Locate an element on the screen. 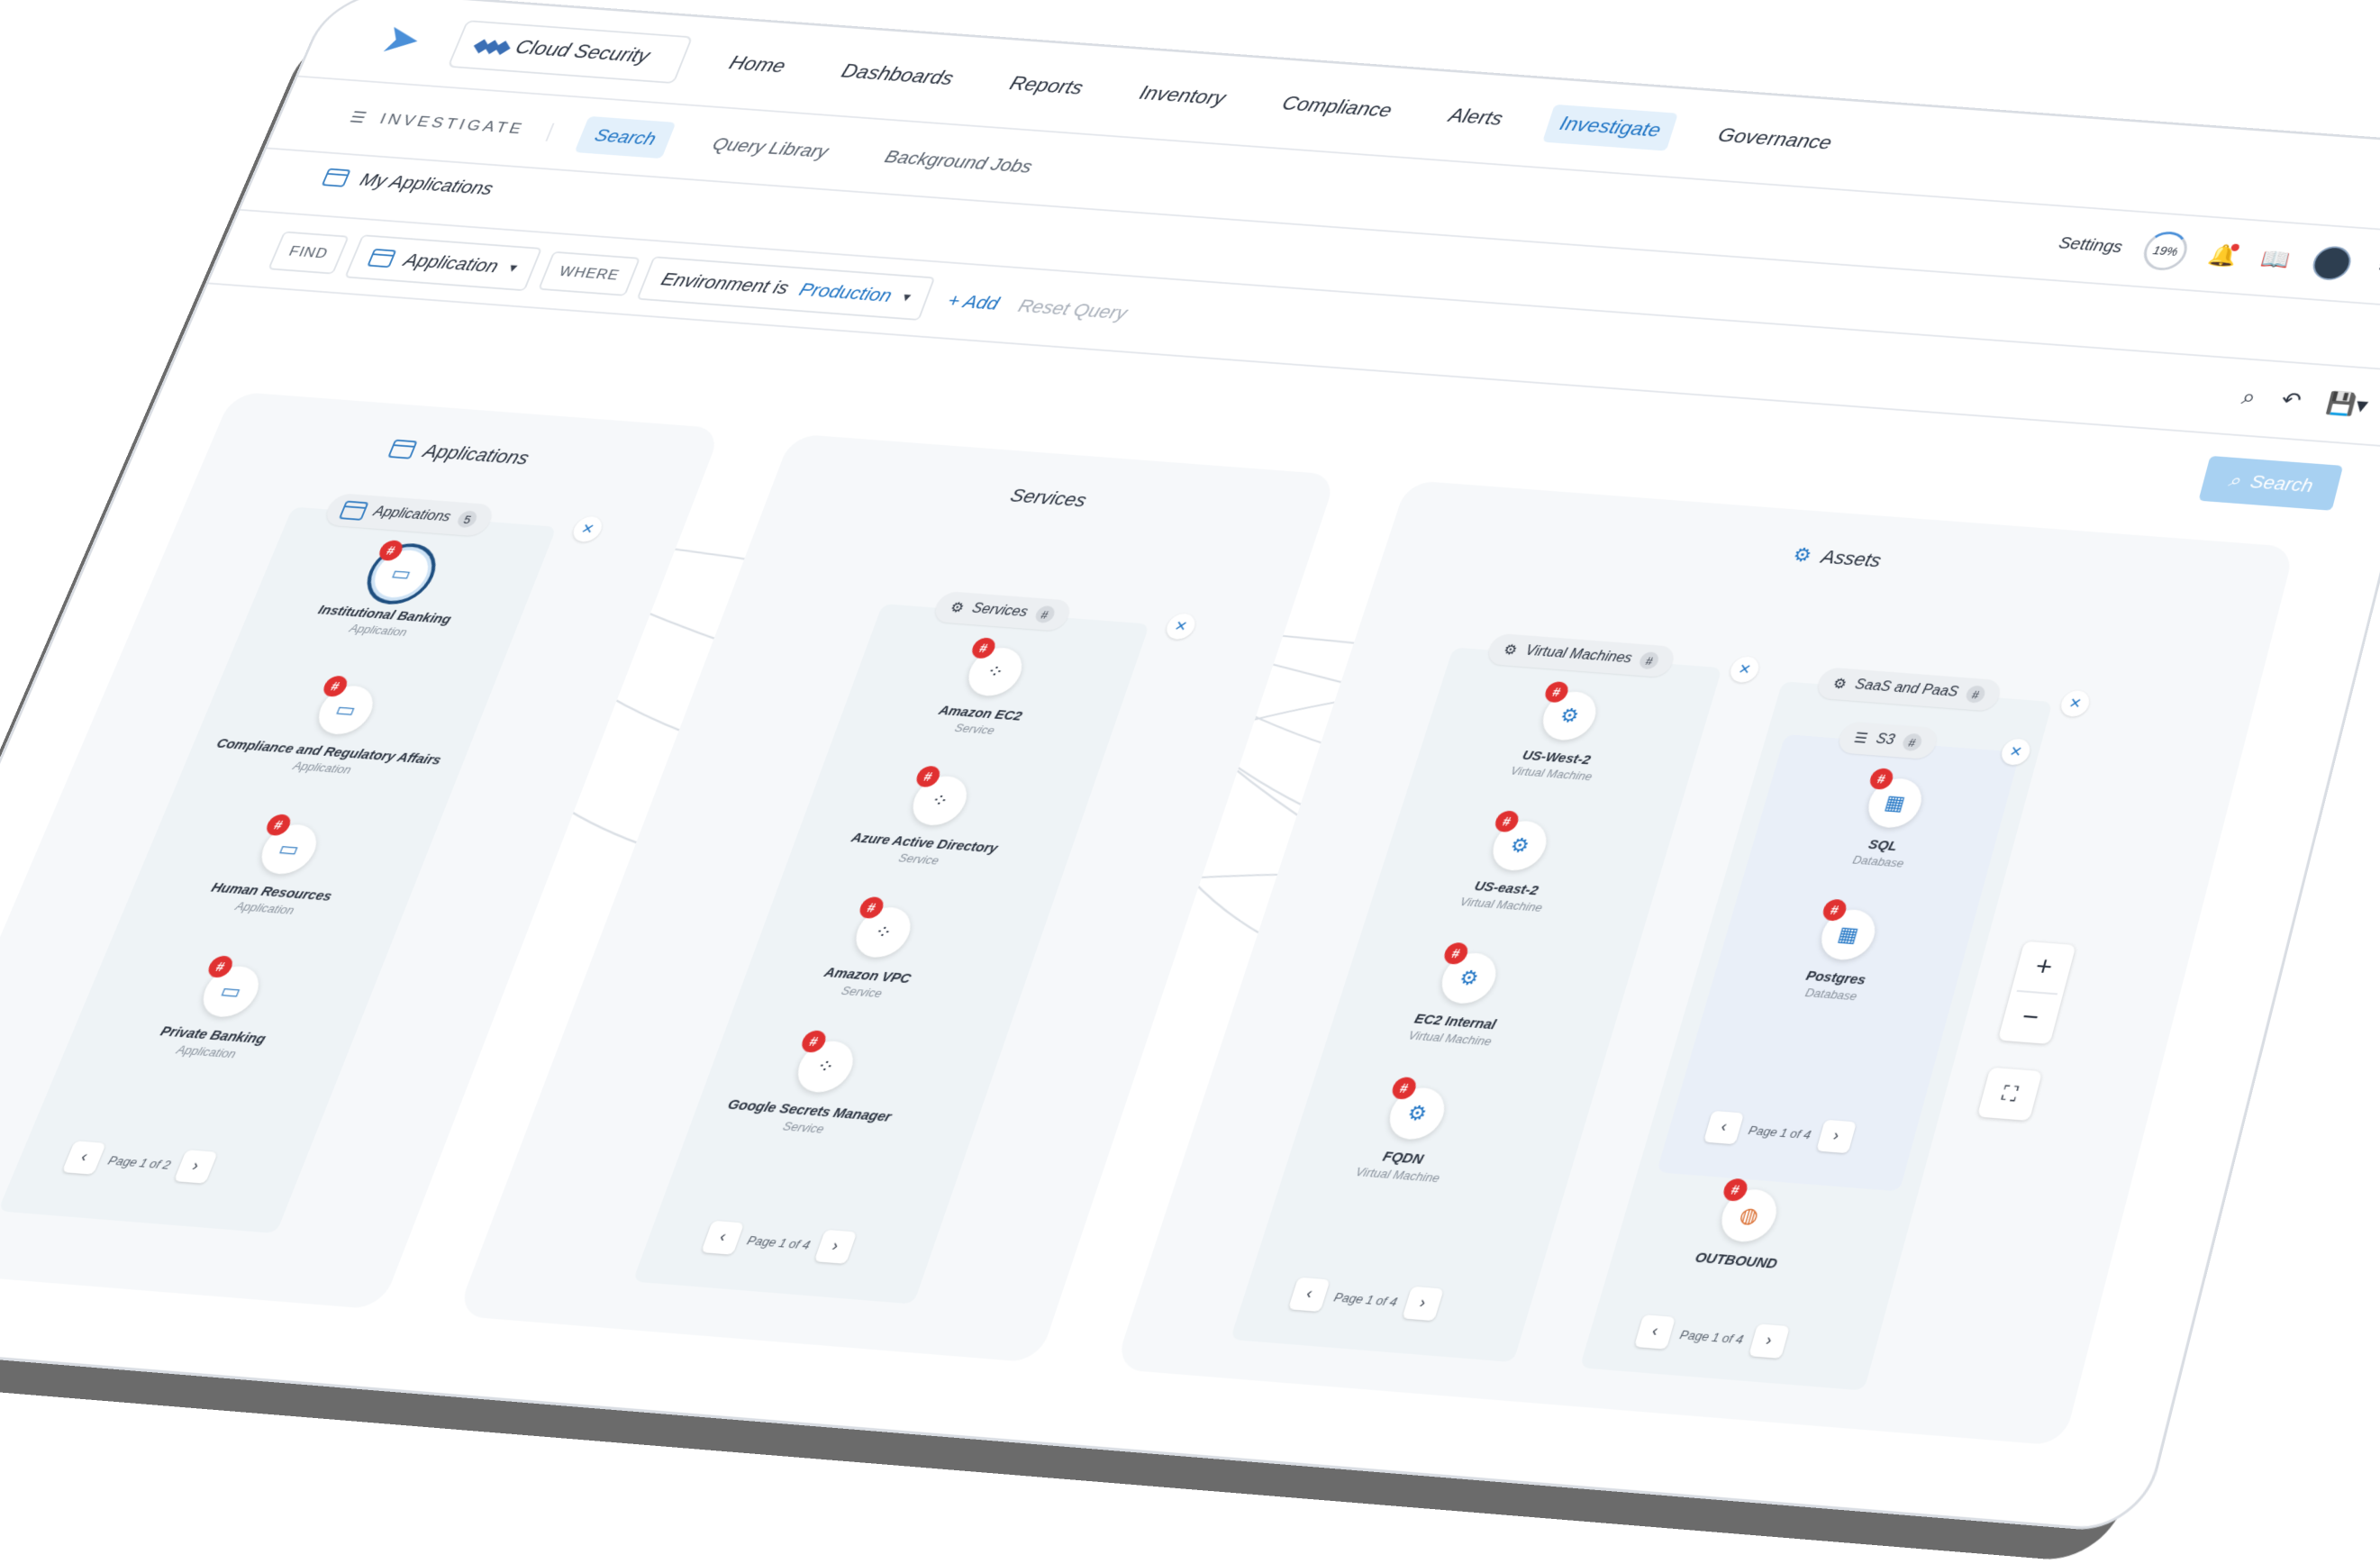  applications-group-label: Applications is located at coordinates (412, 515).